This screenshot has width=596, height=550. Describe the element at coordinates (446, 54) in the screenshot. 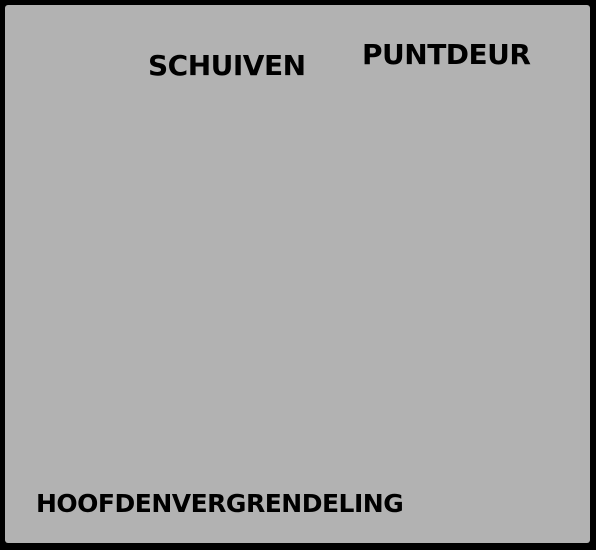

I see `label-puntdeur: PUNTDEUR` at that location.